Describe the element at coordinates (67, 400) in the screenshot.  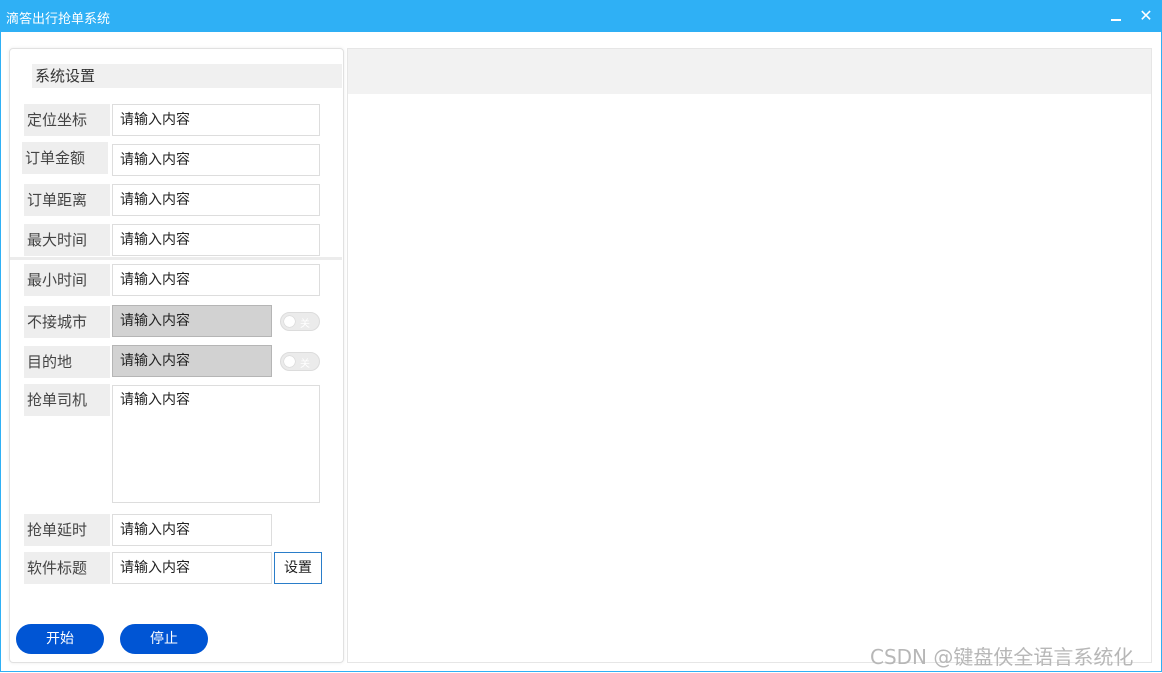
I see `grab-driver-label: 抢单司机` at that location.